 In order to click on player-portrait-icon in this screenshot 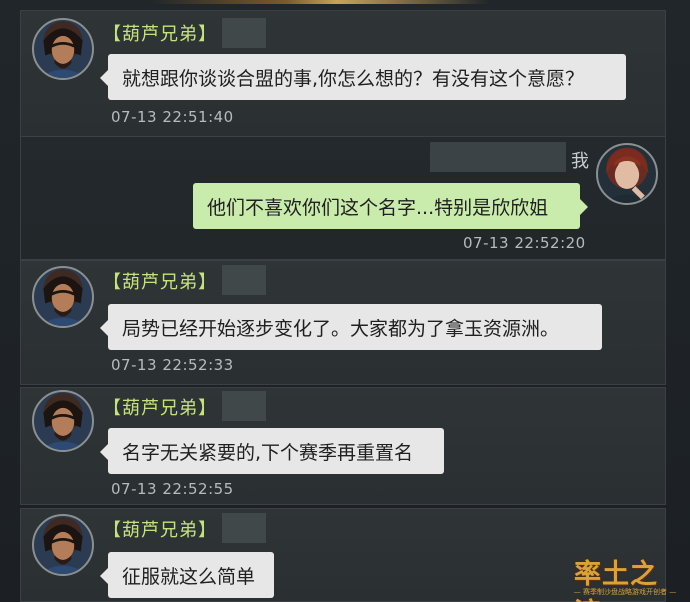, I will do `click(627, 175)`.